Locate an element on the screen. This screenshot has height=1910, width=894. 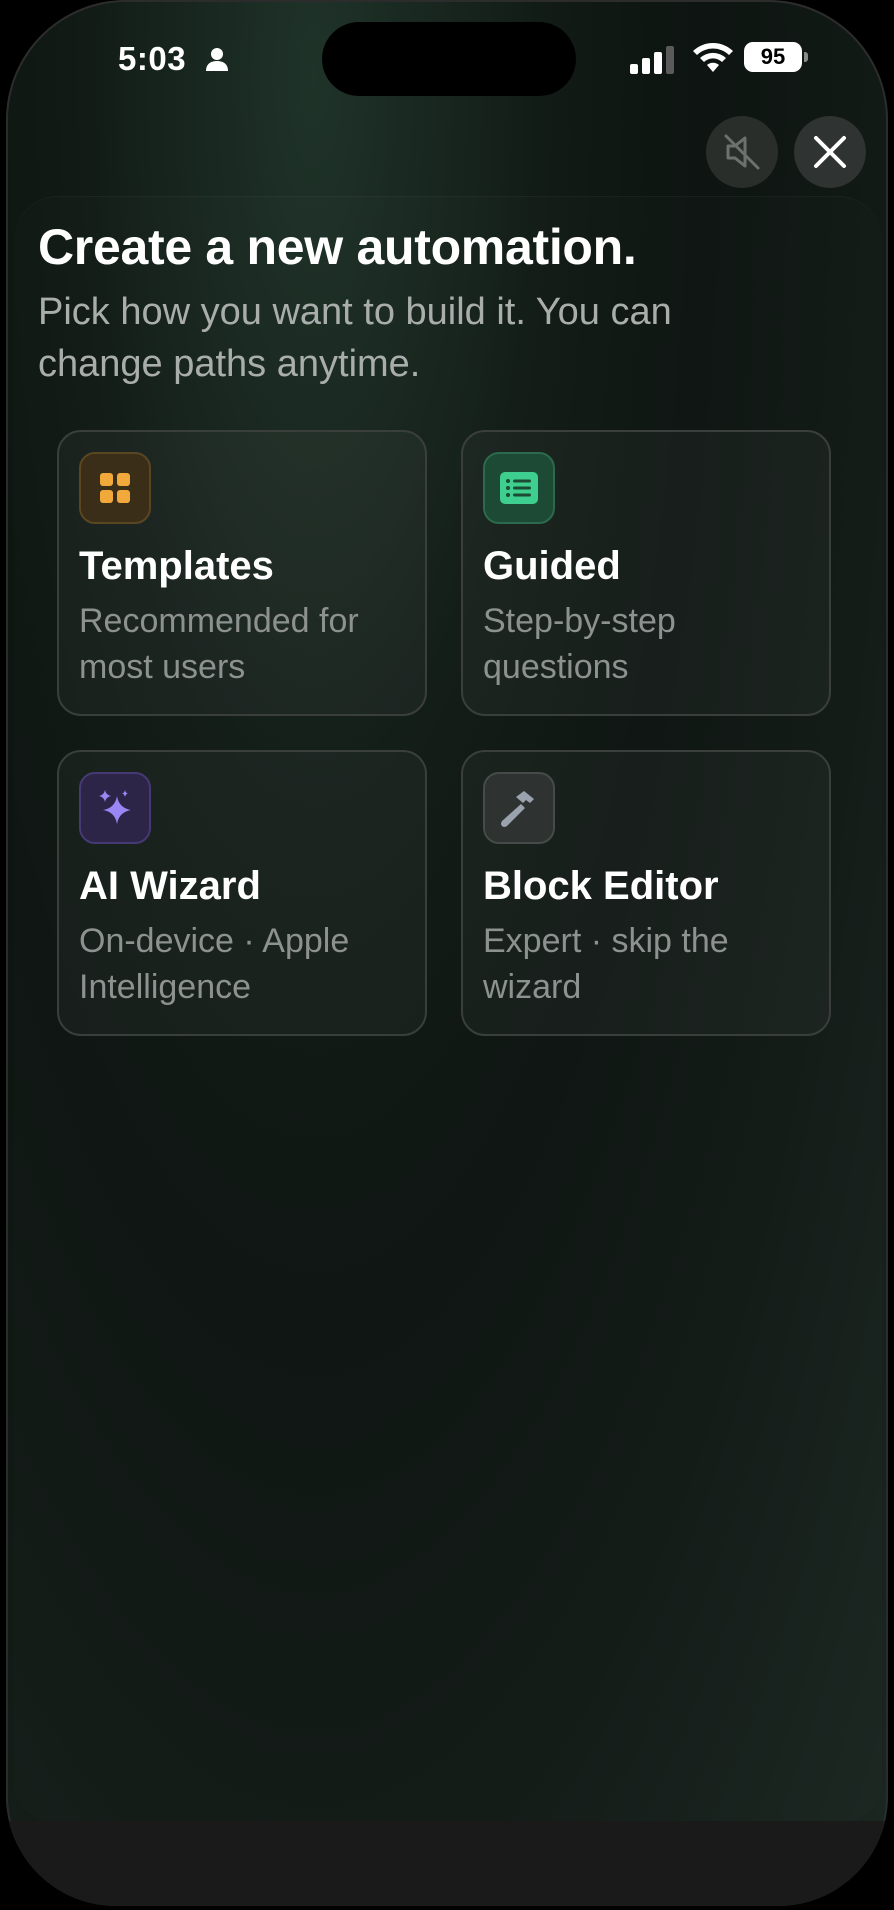
close-icon is located at coordinates (830, 152).